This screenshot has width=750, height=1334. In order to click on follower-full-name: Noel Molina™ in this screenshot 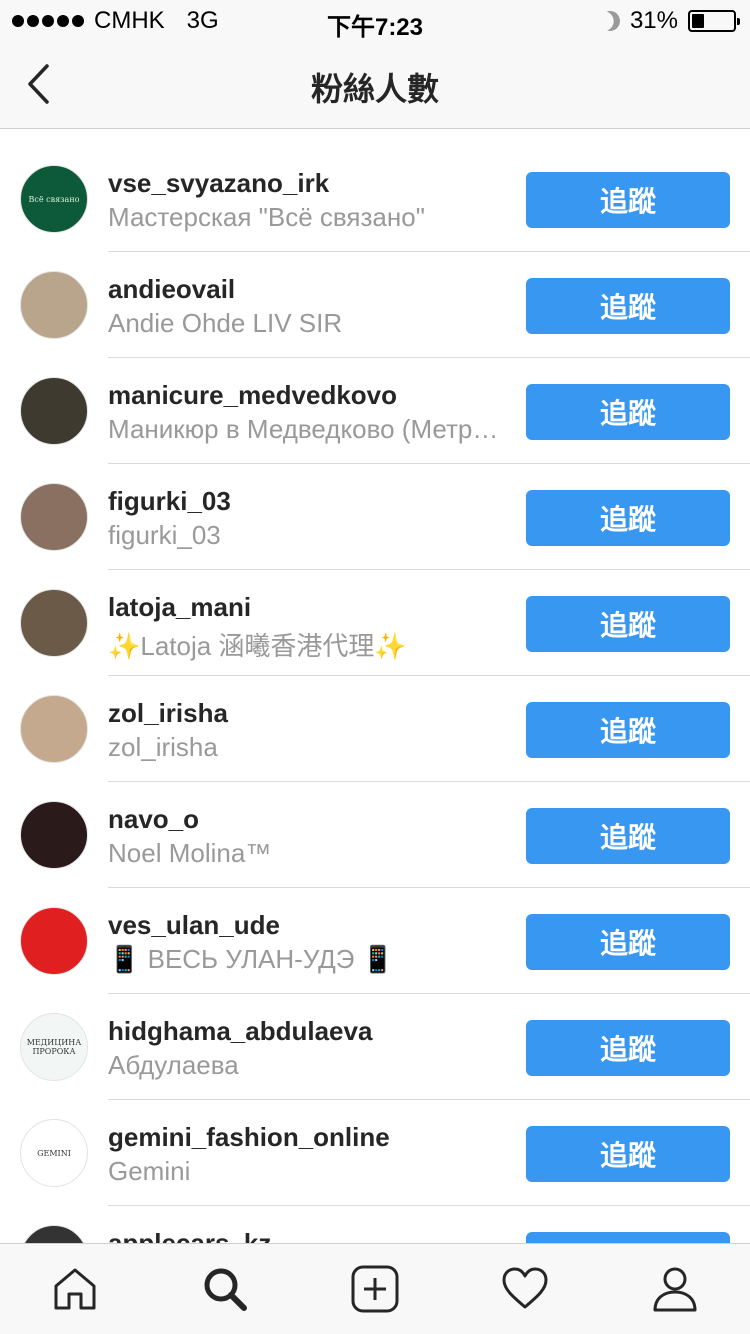, I will do `click(190, 853)`.